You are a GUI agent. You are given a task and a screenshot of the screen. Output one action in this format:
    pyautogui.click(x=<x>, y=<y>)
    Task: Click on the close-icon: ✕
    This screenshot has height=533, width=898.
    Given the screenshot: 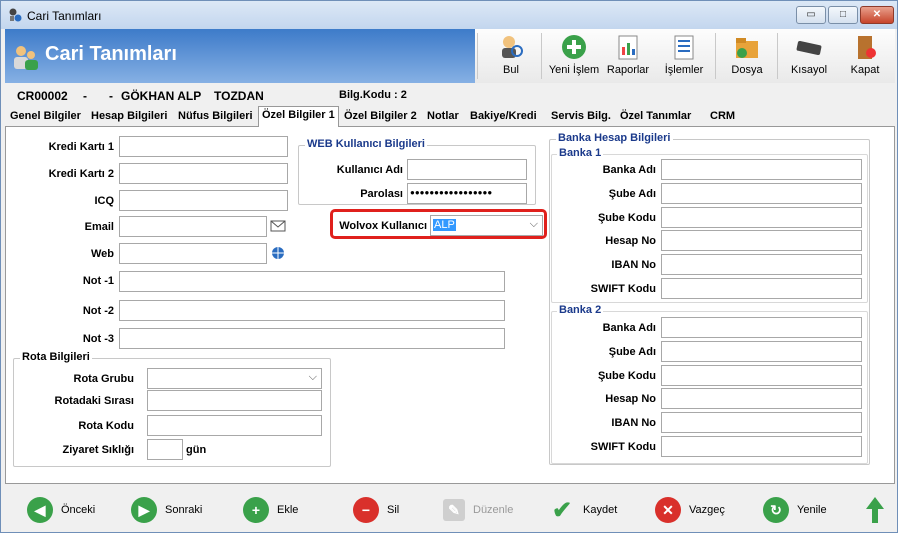 What is the action you would take?
    pyautogui.click(x=877, y=14)
    